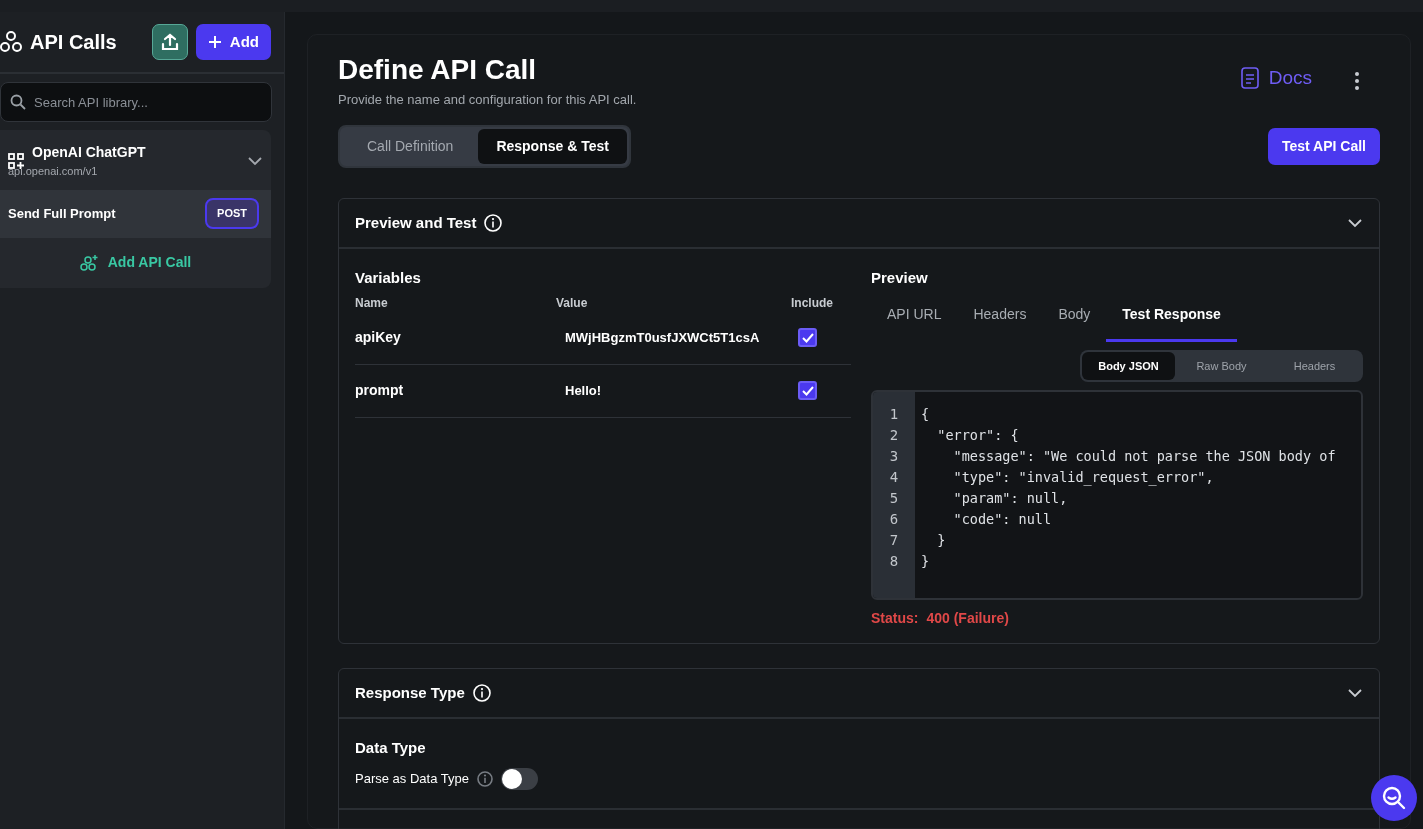 This screenshot has width=1423, height=829. Describe the element at coordinates (1323, 147) in the screenshot. I see `test-api-call-button: Test API Call` at that location.